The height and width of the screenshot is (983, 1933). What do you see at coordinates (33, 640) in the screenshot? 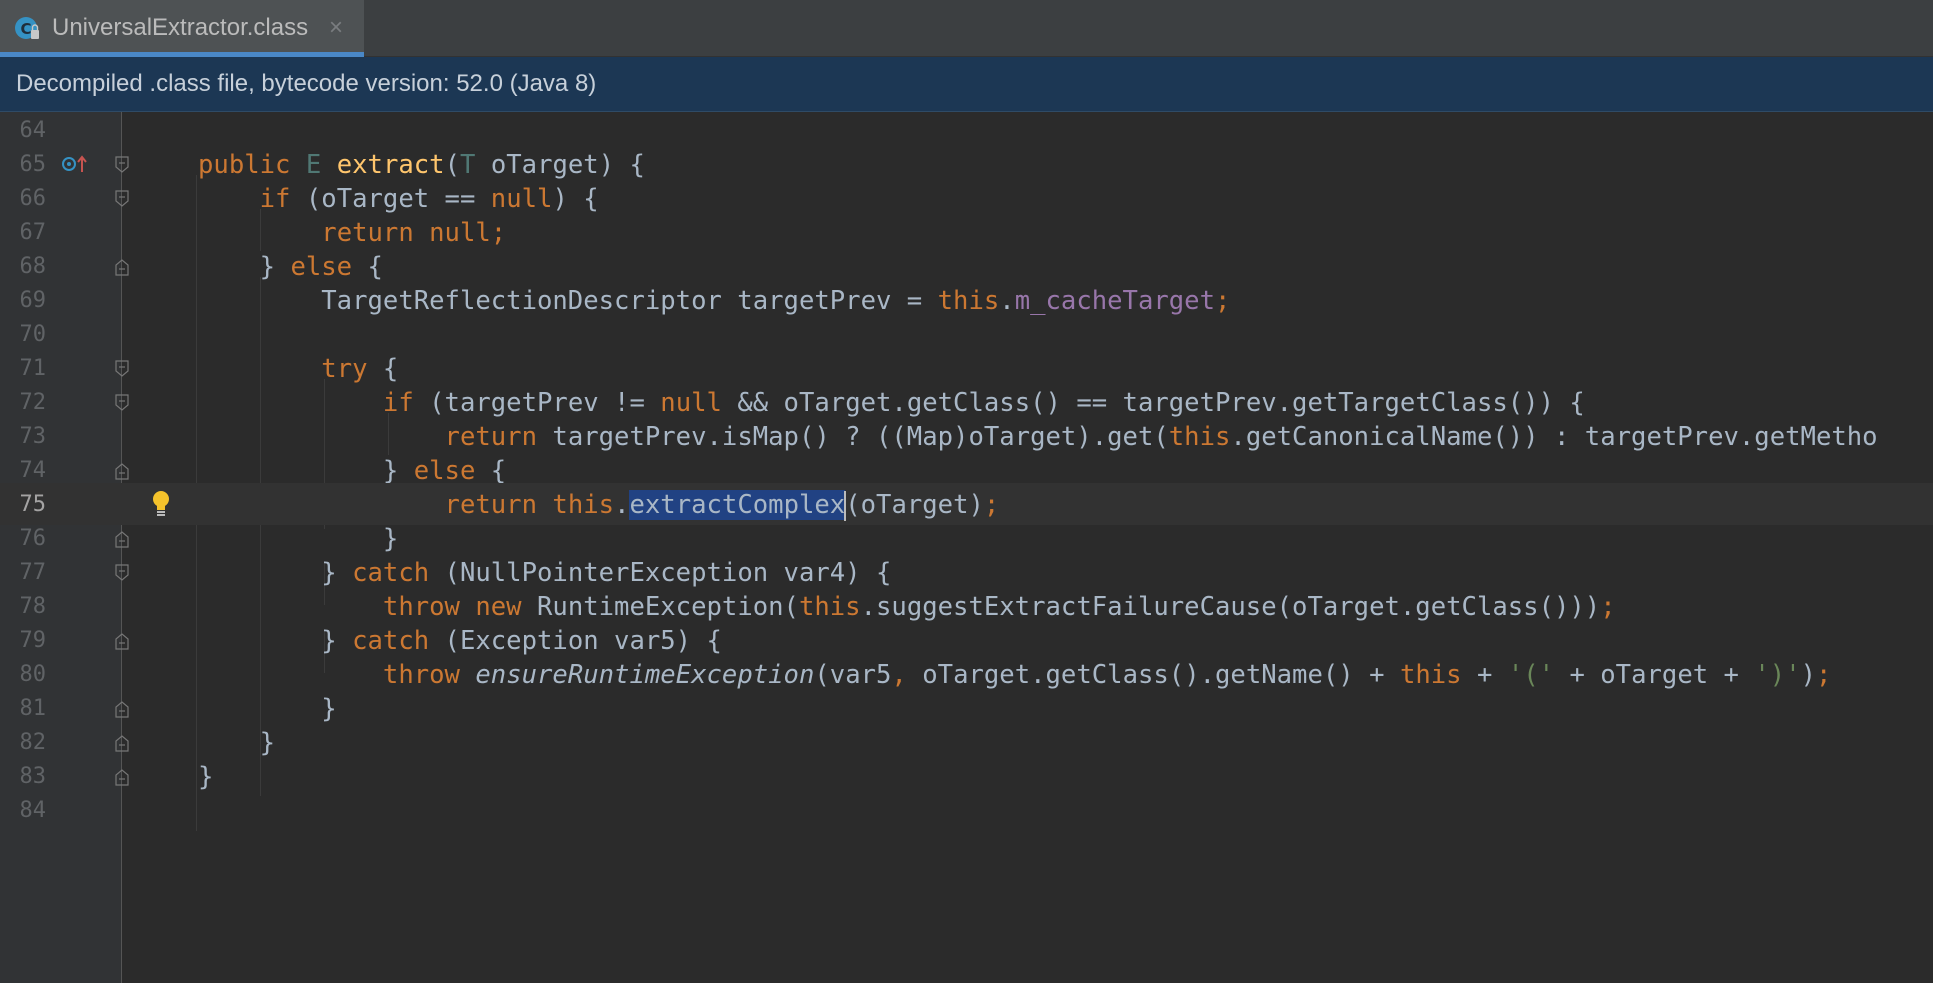
I see `line-number: 79` at bounding box center [33, 640].